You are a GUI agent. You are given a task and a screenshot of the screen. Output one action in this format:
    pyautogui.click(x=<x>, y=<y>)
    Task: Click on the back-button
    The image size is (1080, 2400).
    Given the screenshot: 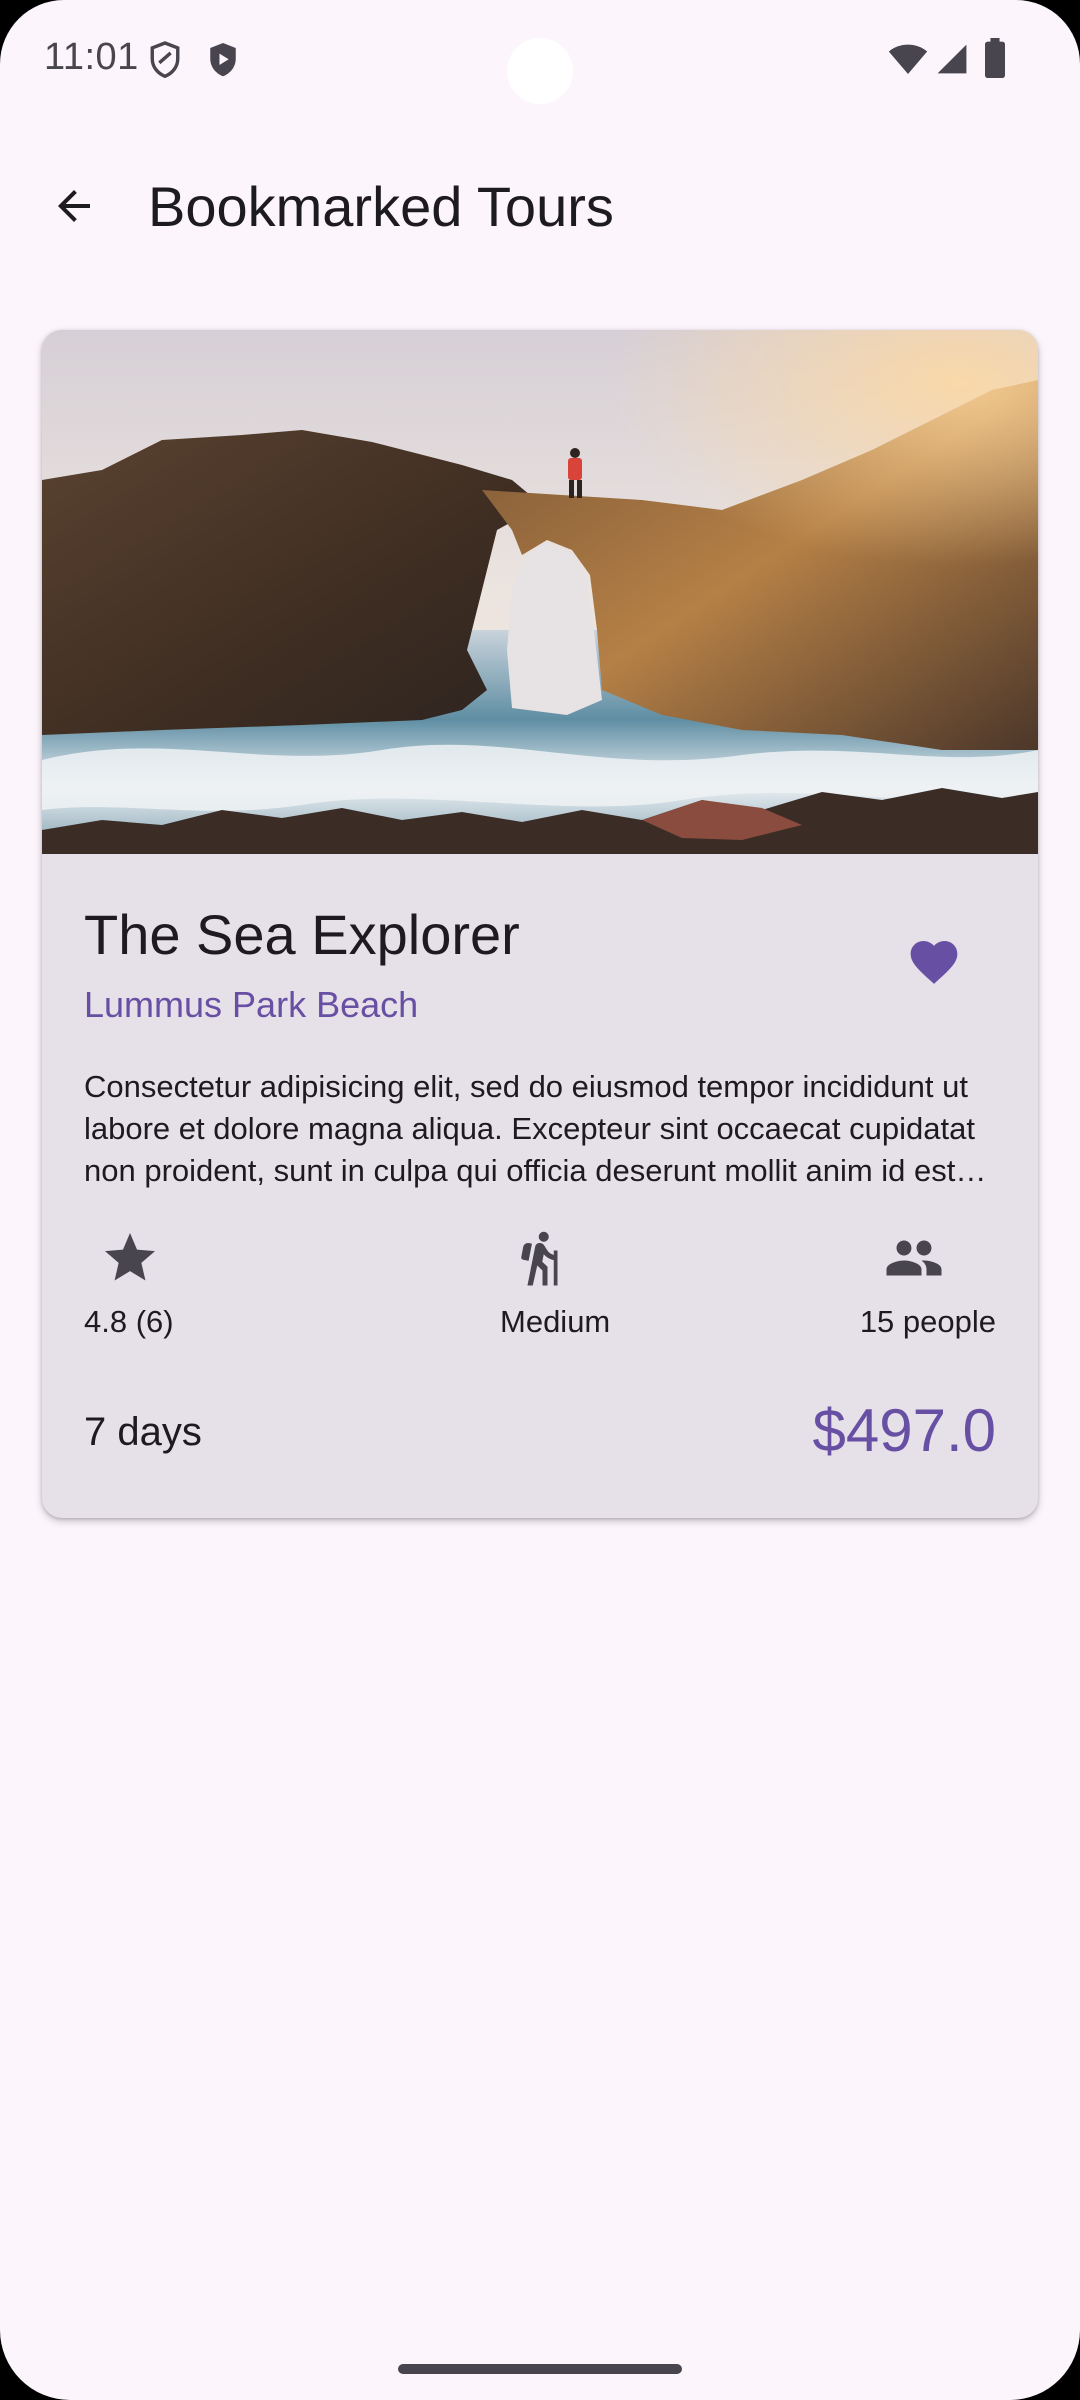 What is the action you would take?
    pyautogui.click(x=74, y=206)
    